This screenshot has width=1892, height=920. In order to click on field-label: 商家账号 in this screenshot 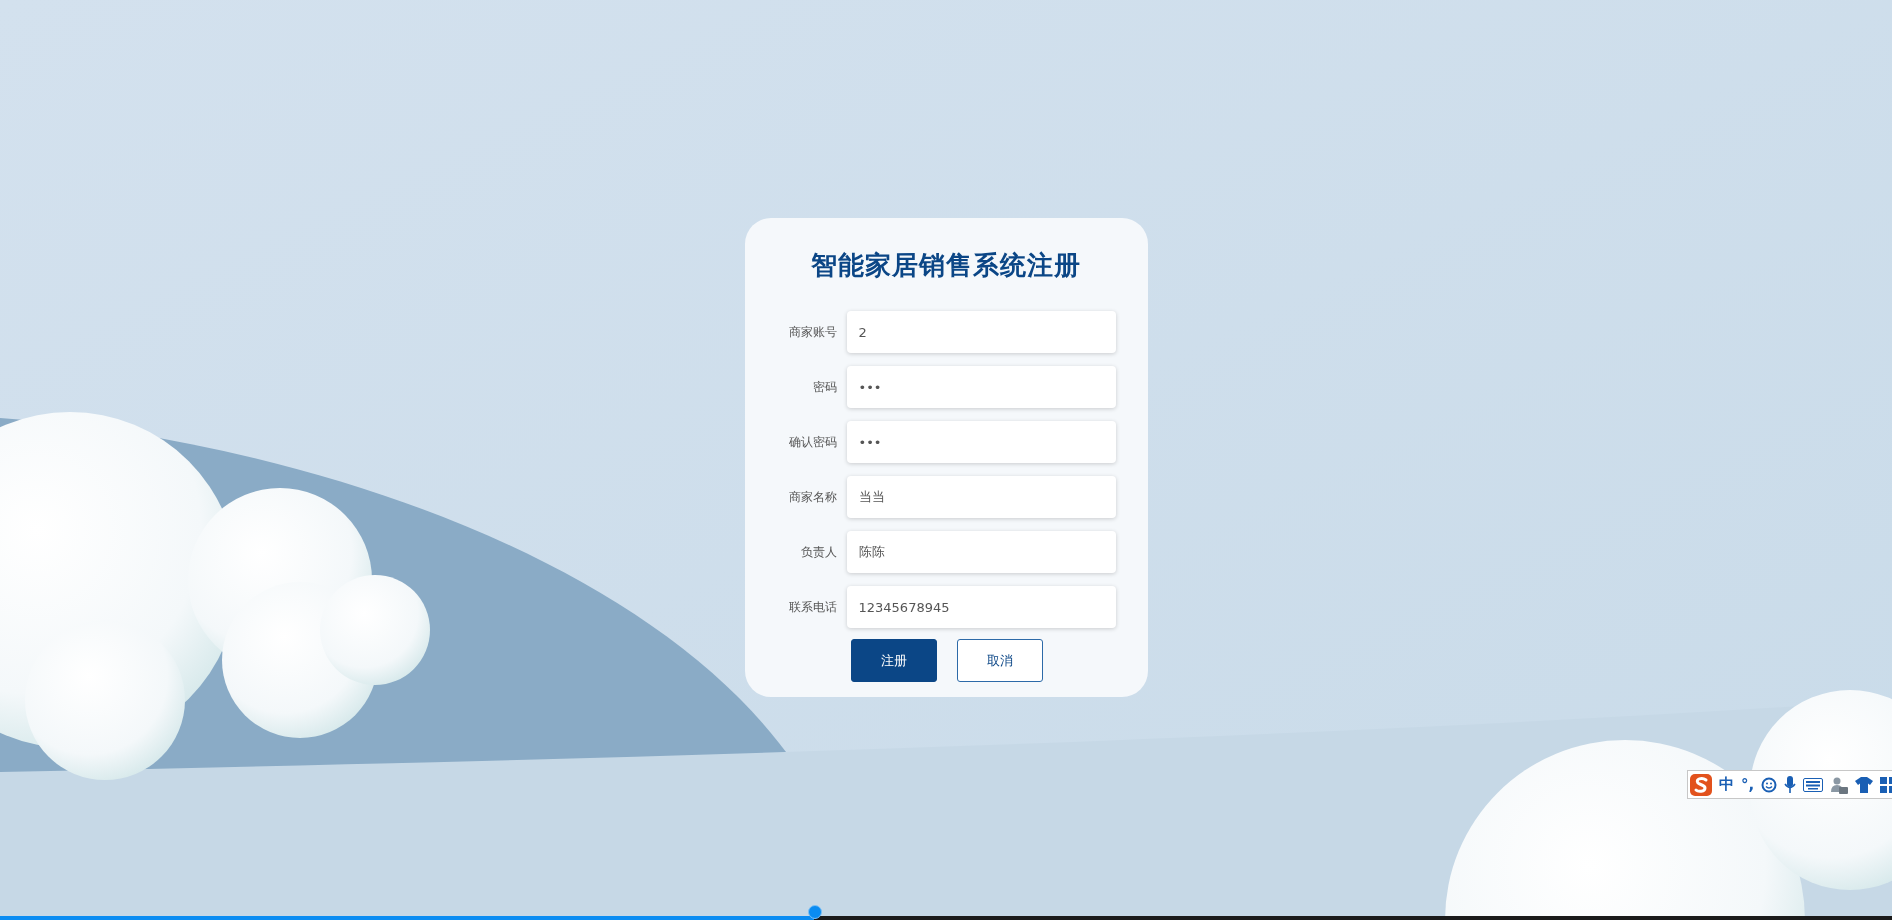, I will do `click(812, 332)`.